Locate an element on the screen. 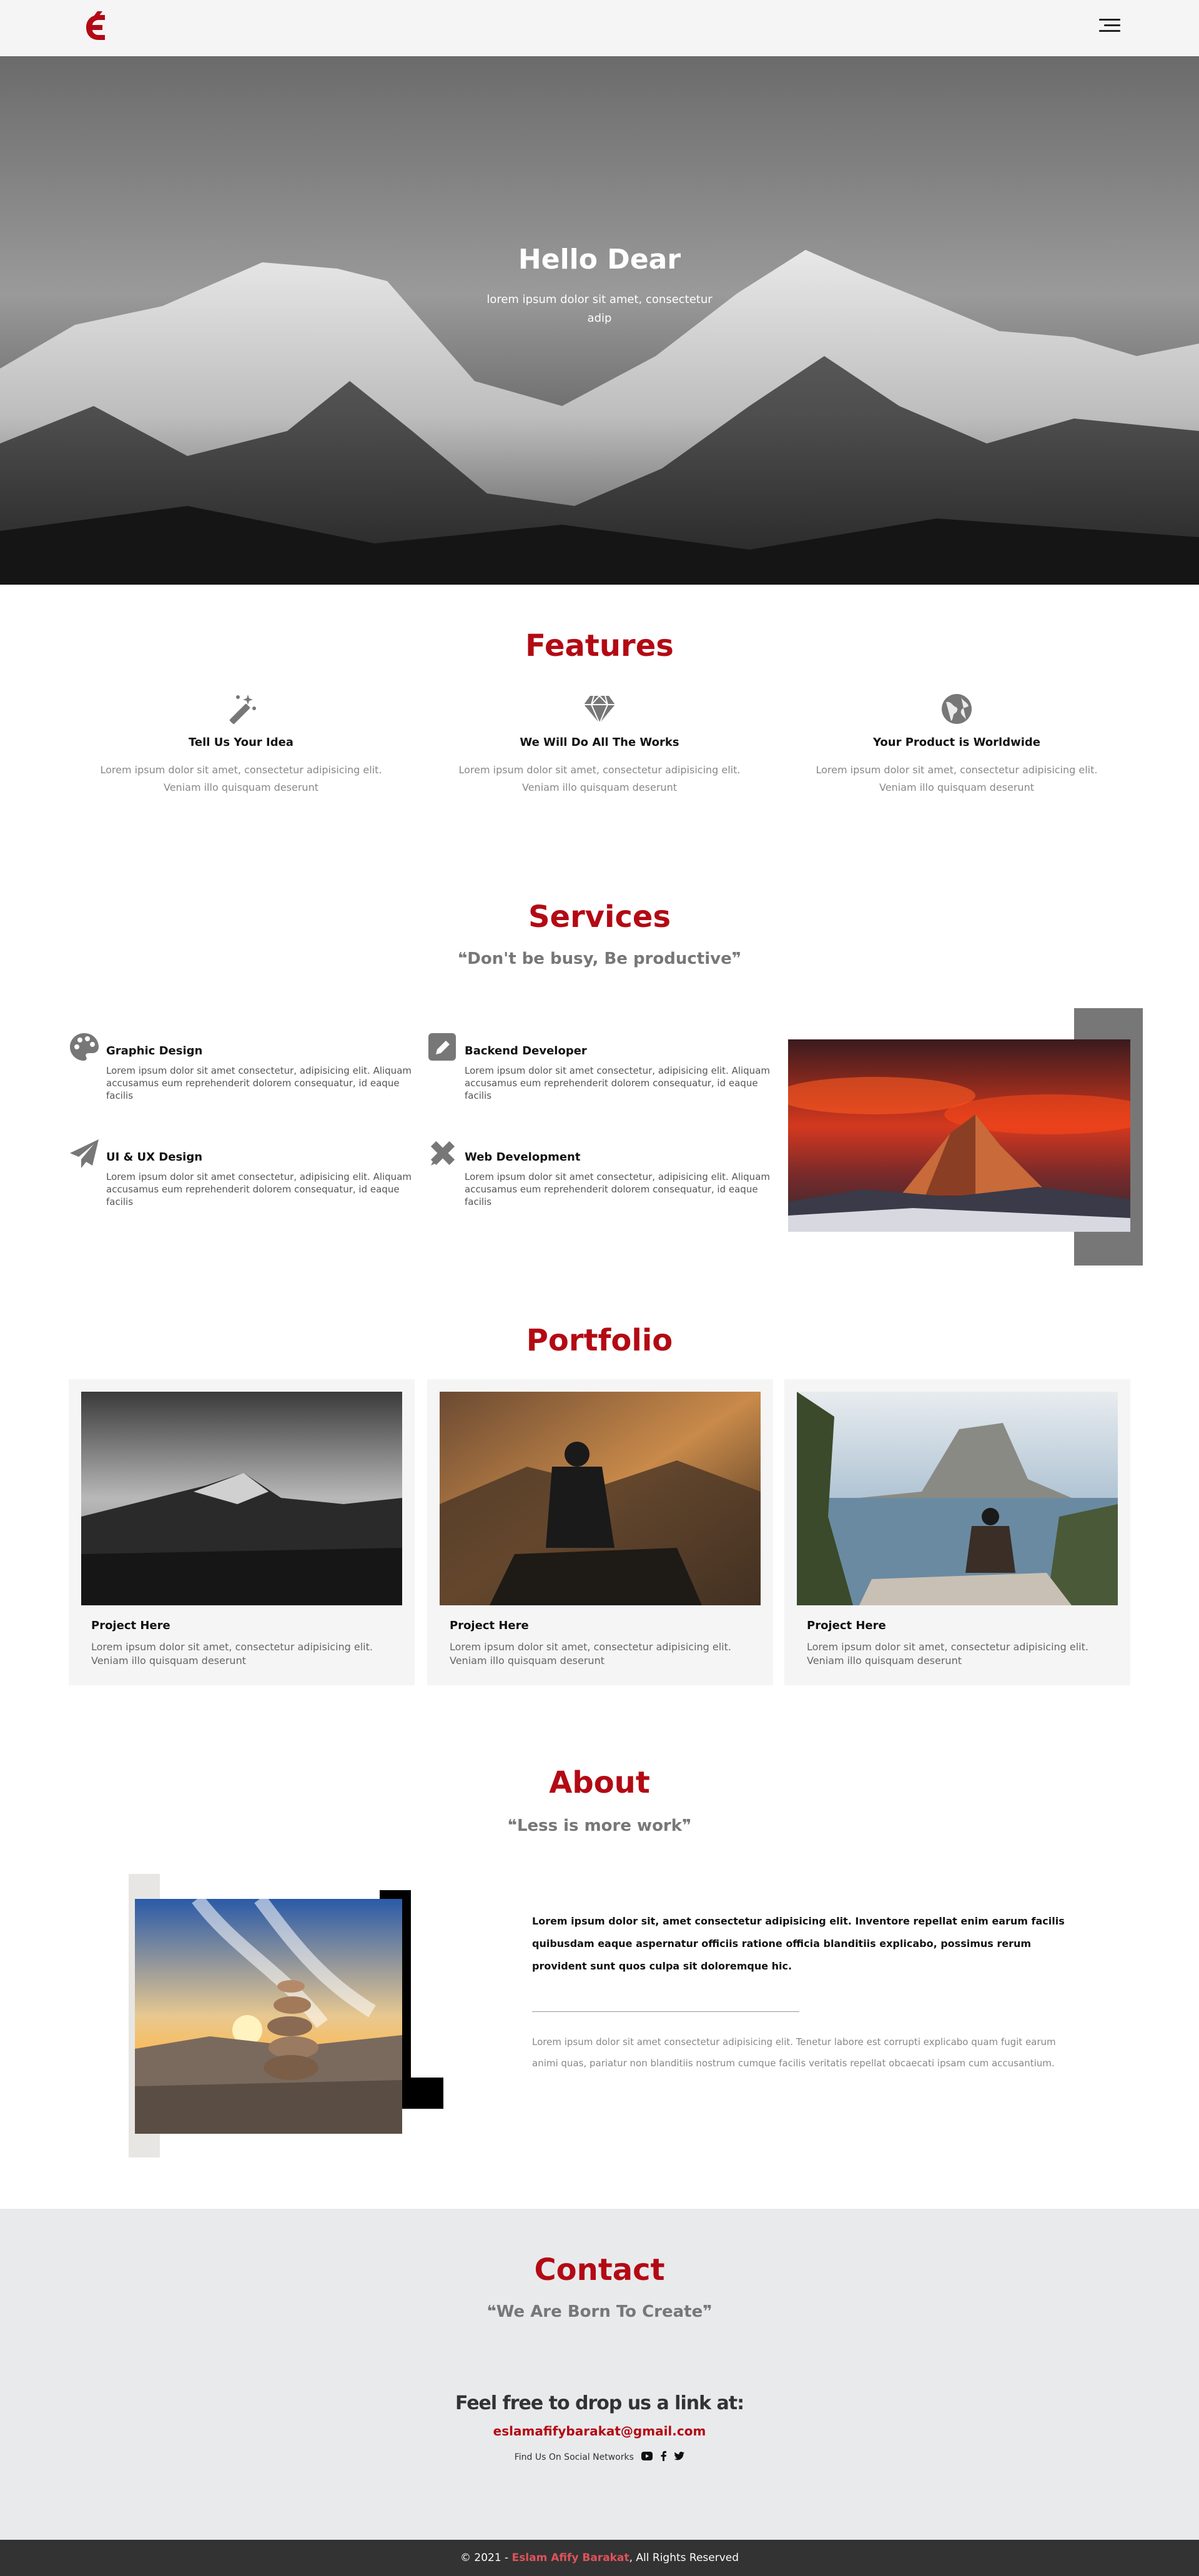  about-divider is located at coordinates (665, 2011).